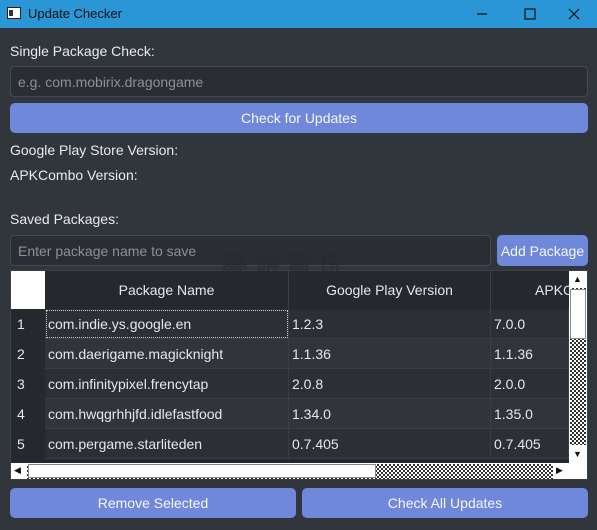  What do you see at coordinates (82, 51) in the screenshot?
I see `single-package-heading: Single Package Check:` at bounding box center [82, 51].